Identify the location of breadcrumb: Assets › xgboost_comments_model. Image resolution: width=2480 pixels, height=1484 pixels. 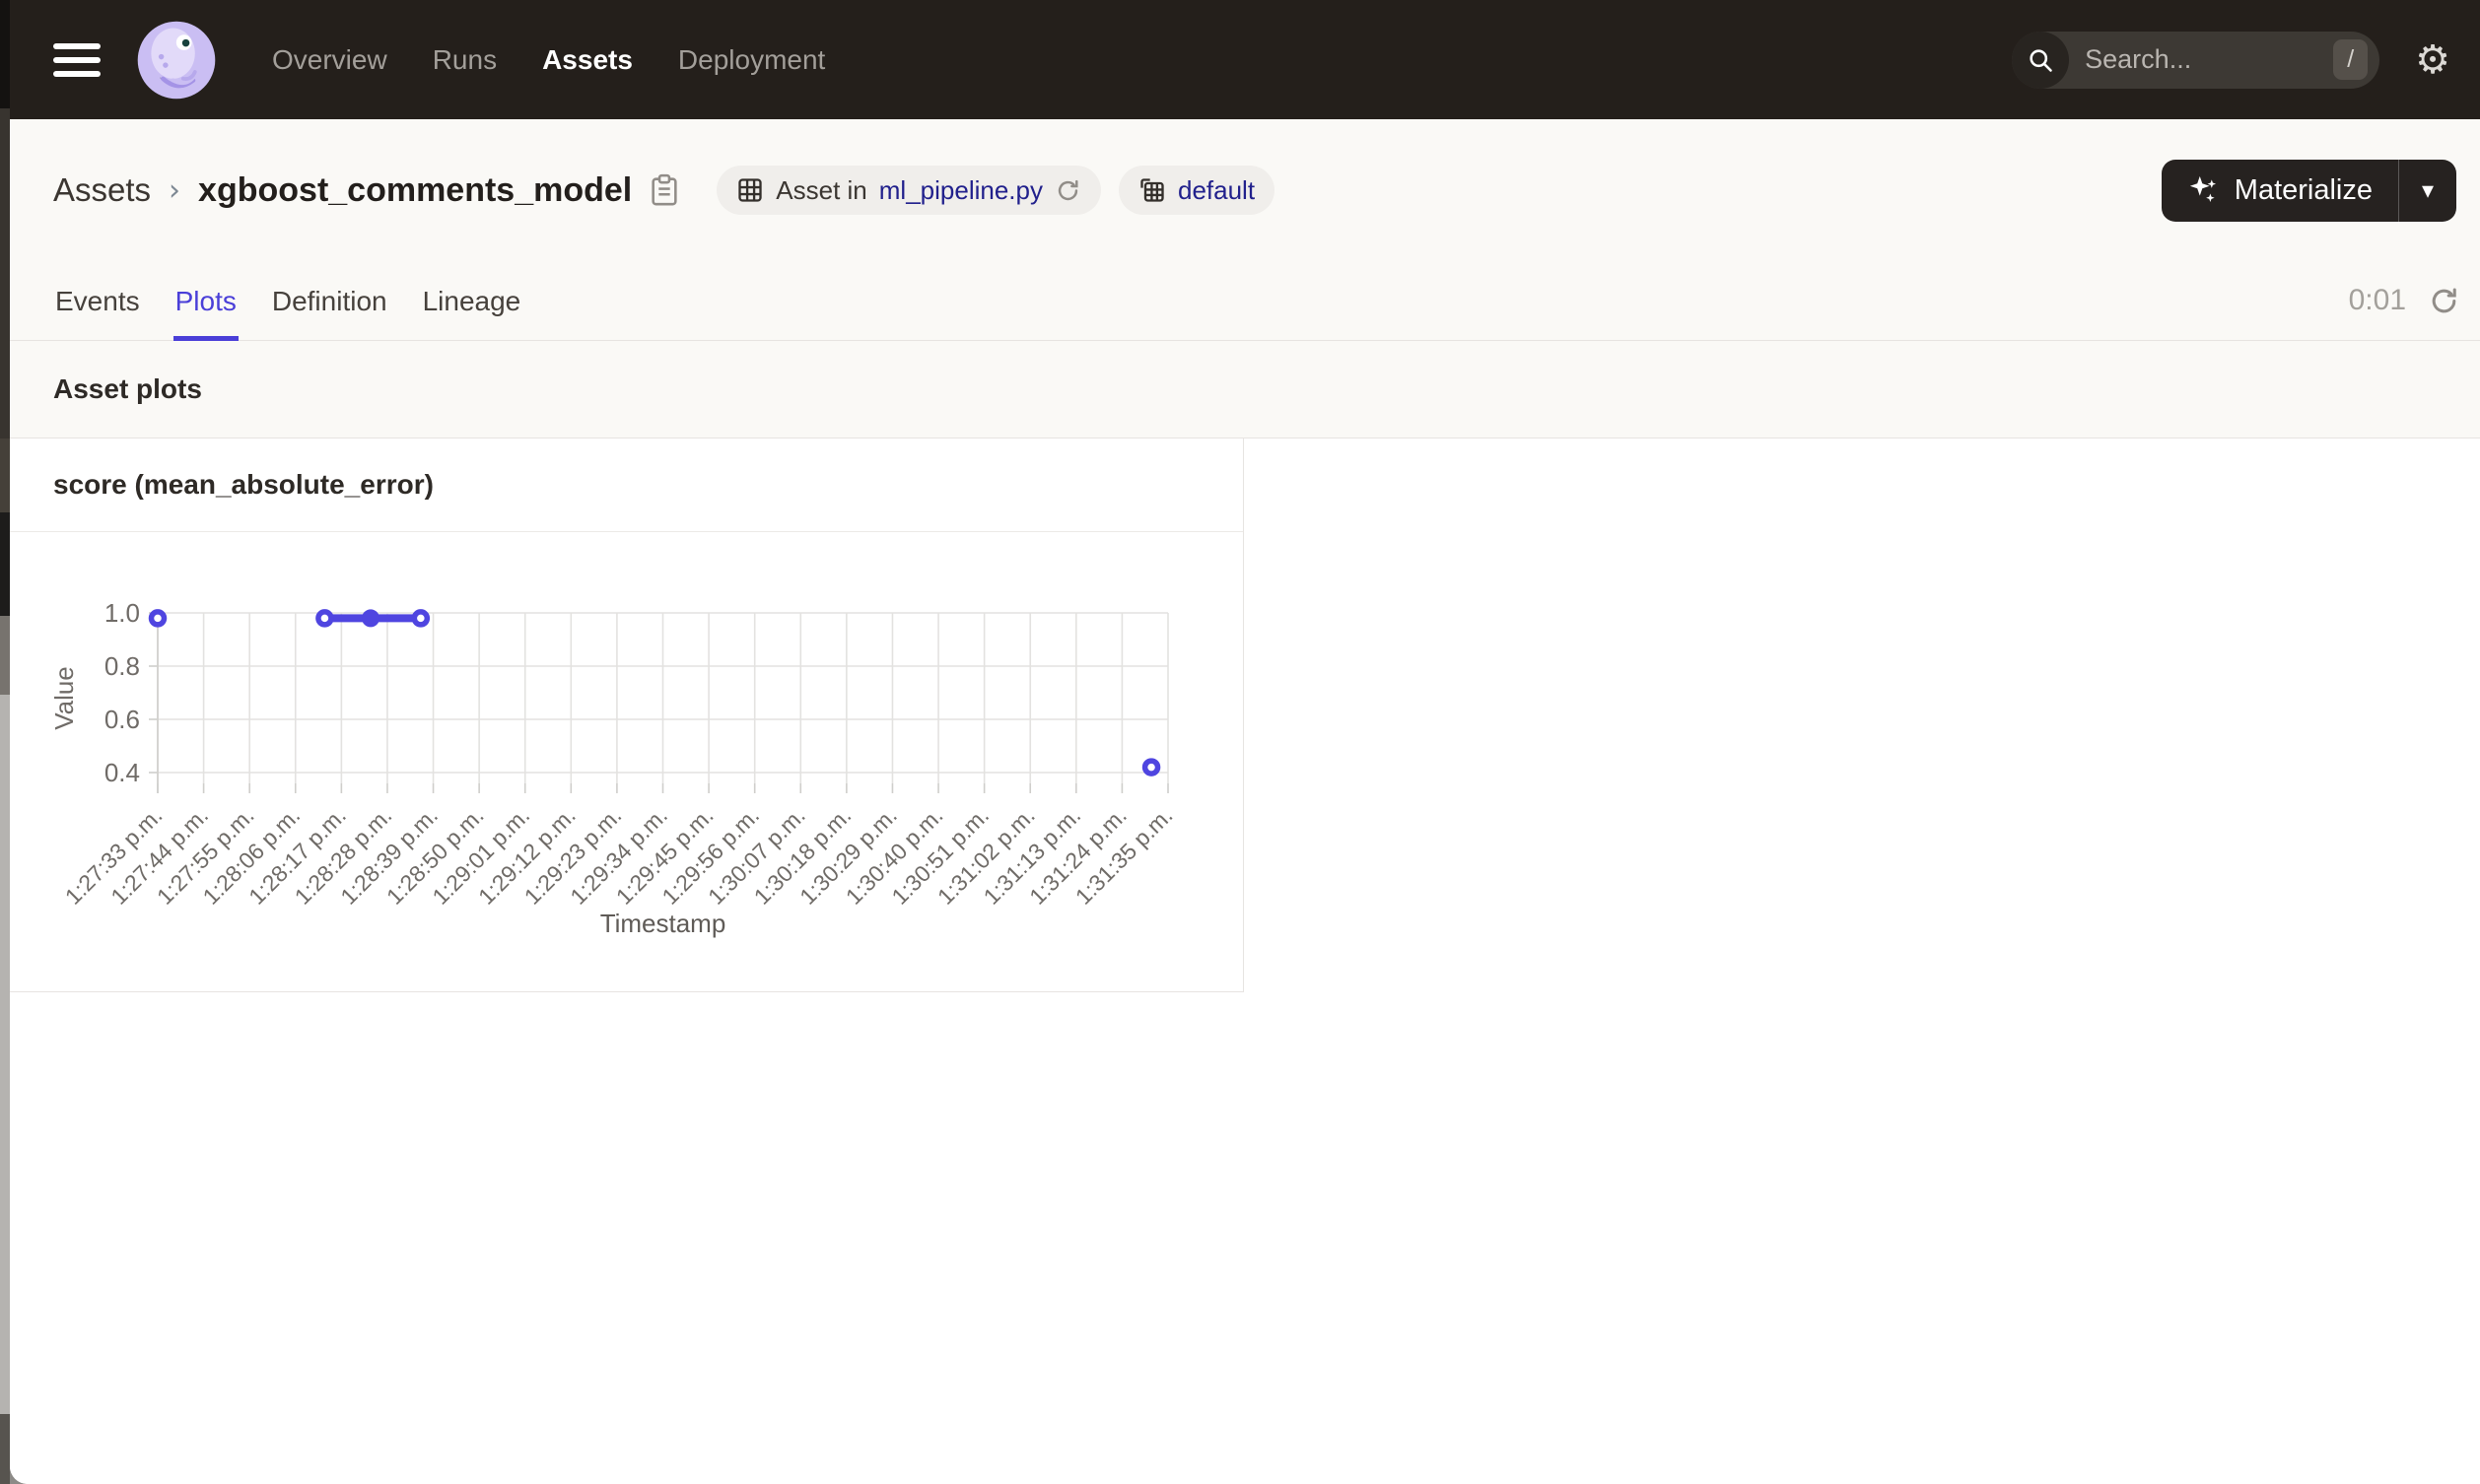
(366, 190).